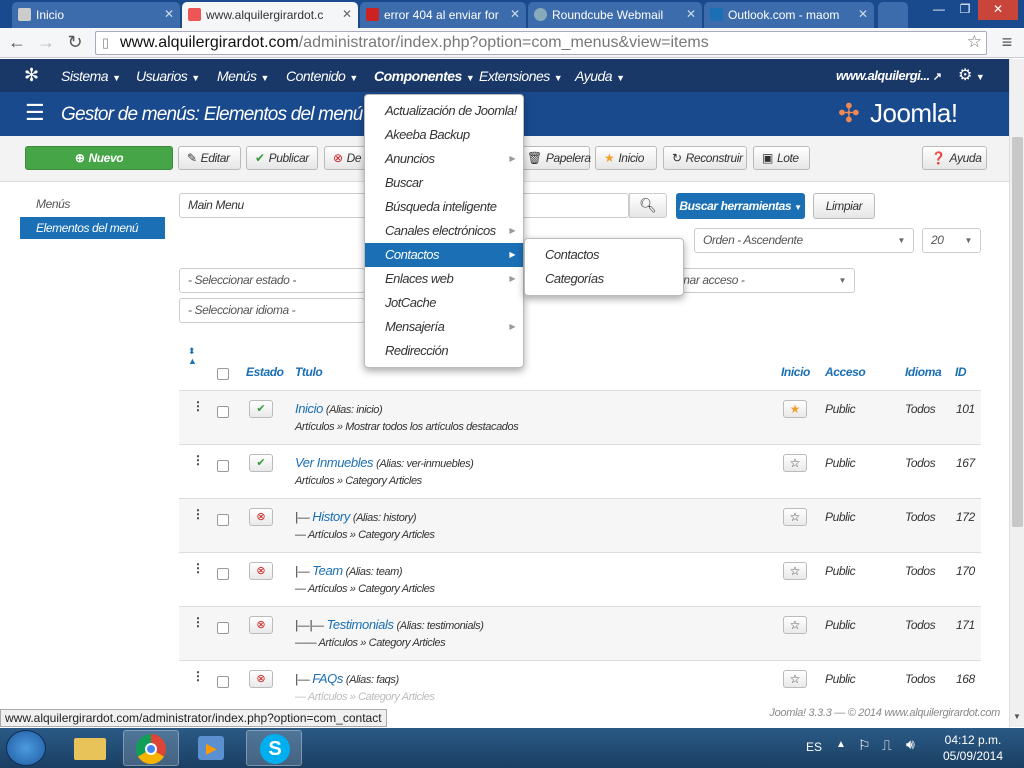 The image size is (1024, 768). Describe the element at coordinates (272, 280) in the screenshot. I see `state-select: - Seleccionar estado -` at that location.